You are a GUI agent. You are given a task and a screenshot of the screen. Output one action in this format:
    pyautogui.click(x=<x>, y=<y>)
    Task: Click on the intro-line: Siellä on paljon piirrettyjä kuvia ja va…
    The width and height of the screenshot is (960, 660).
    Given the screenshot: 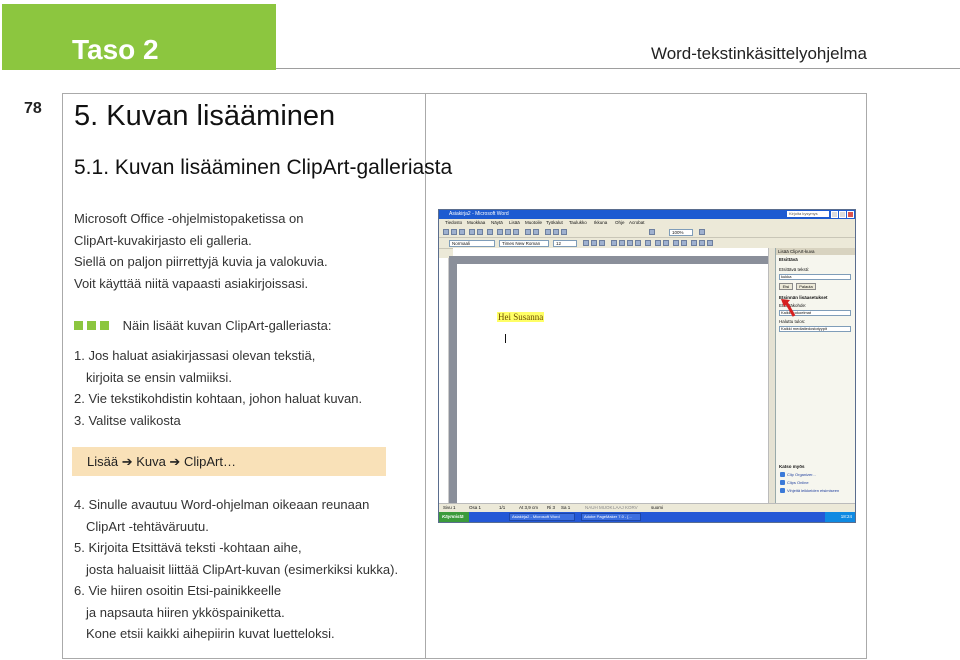 What is the action you would take?
    pyautogui.click(x=201, y=261)
    